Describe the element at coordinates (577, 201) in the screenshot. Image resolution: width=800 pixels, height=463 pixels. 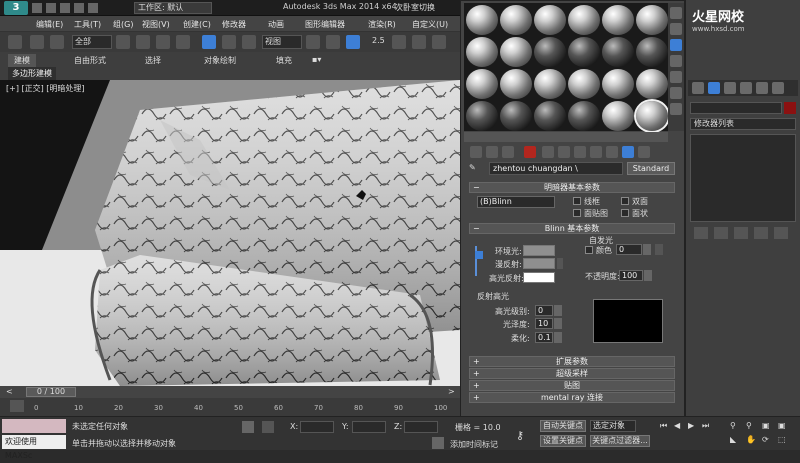
I see `wire-checkbox` at that location.